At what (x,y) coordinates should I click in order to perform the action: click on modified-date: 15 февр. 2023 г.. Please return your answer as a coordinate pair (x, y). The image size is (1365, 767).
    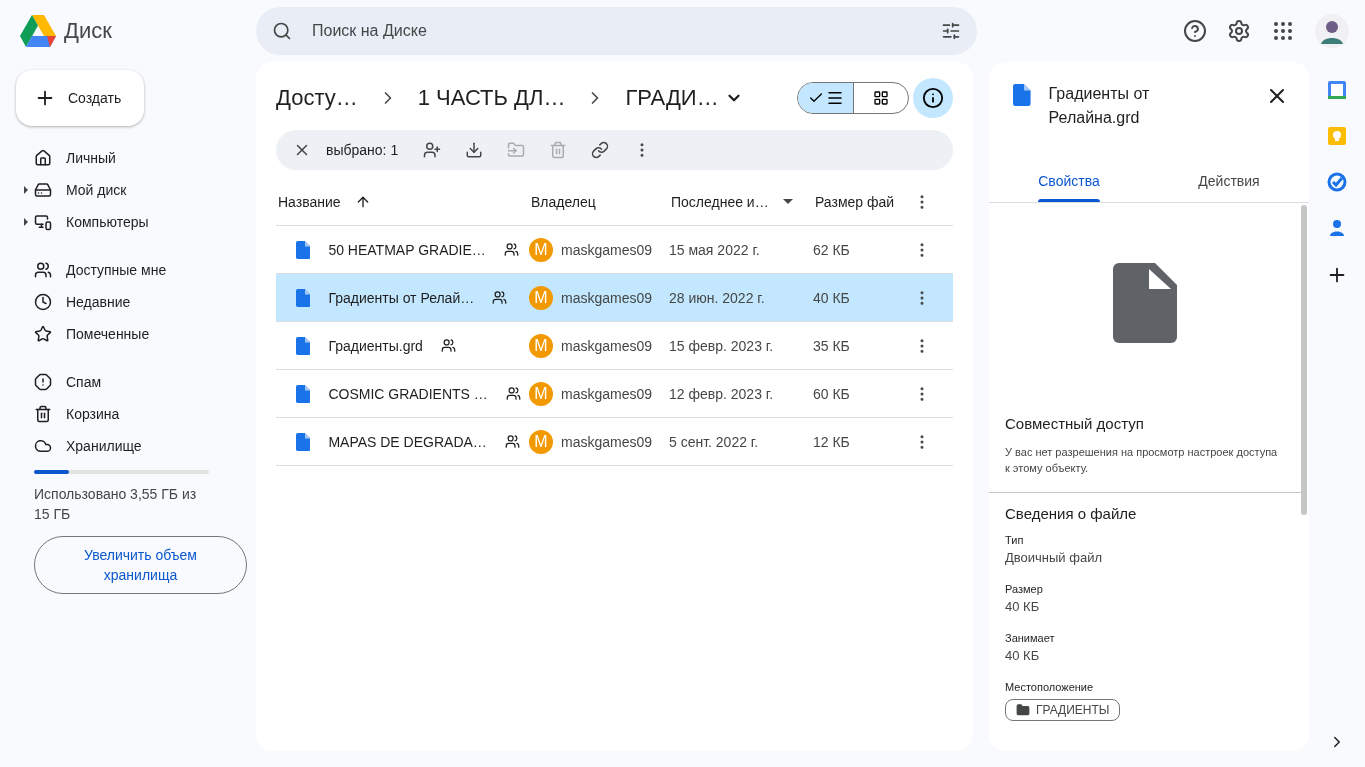
    Looking at the image, I should click on (722, 345).